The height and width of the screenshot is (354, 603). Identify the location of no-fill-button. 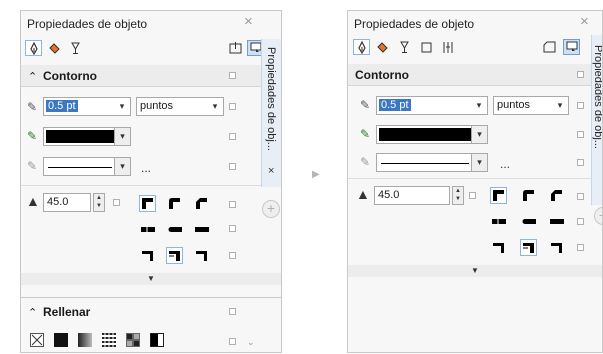
(37, 340).